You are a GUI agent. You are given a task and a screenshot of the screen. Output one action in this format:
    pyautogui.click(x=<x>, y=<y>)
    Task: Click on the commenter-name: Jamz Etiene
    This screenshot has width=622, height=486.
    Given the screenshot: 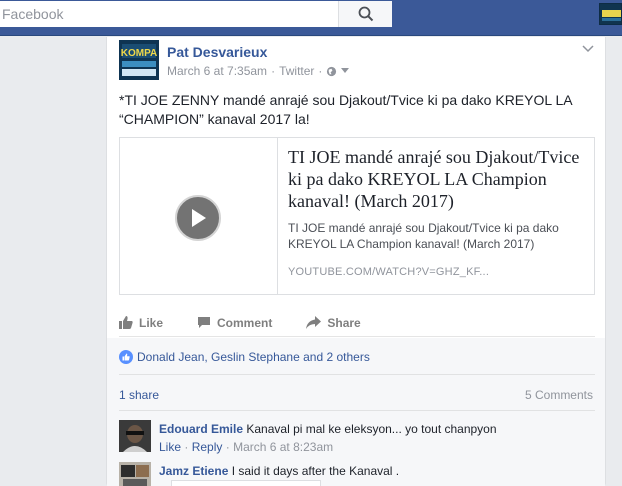 What is the action you would take?
    pyautogui.click(x=193, y=471)
    